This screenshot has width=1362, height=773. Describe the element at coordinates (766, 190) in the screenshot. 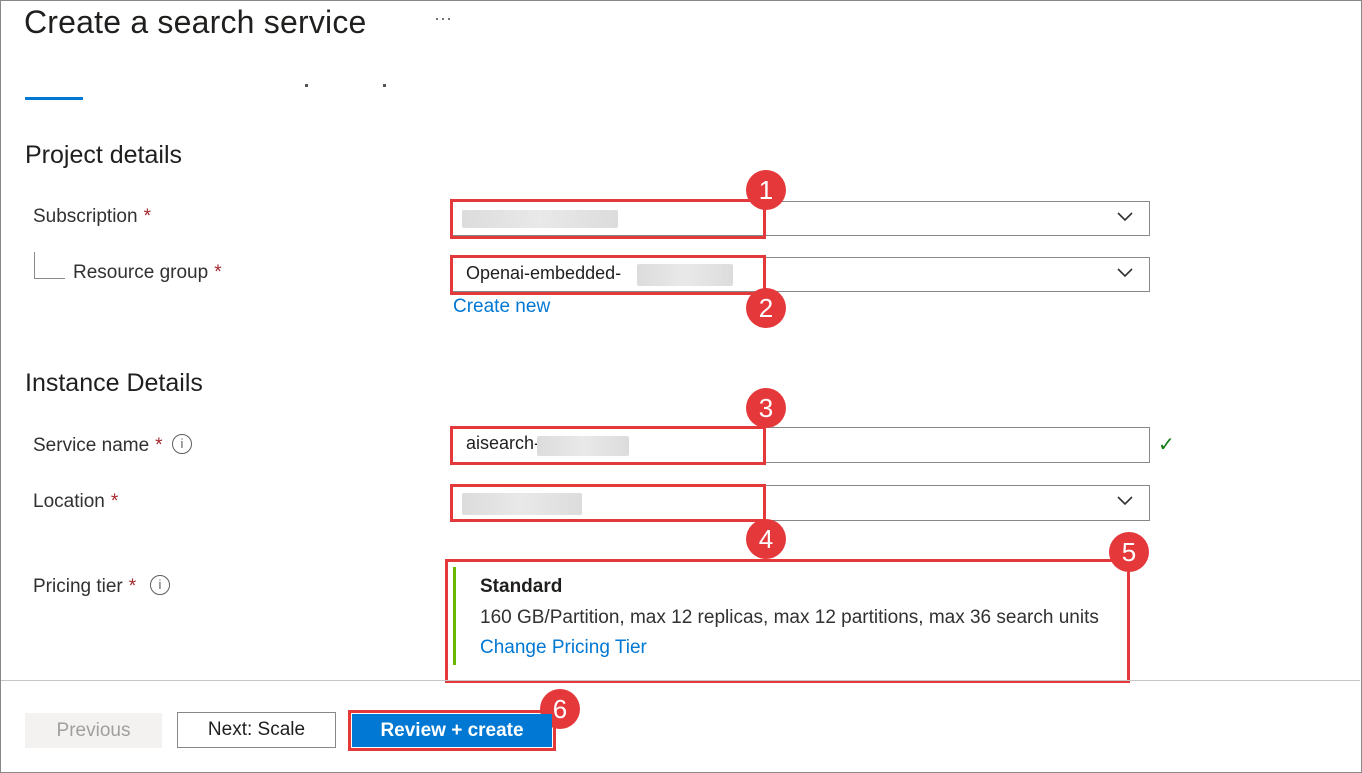

I see `callout-badge-1: 1` at that location.